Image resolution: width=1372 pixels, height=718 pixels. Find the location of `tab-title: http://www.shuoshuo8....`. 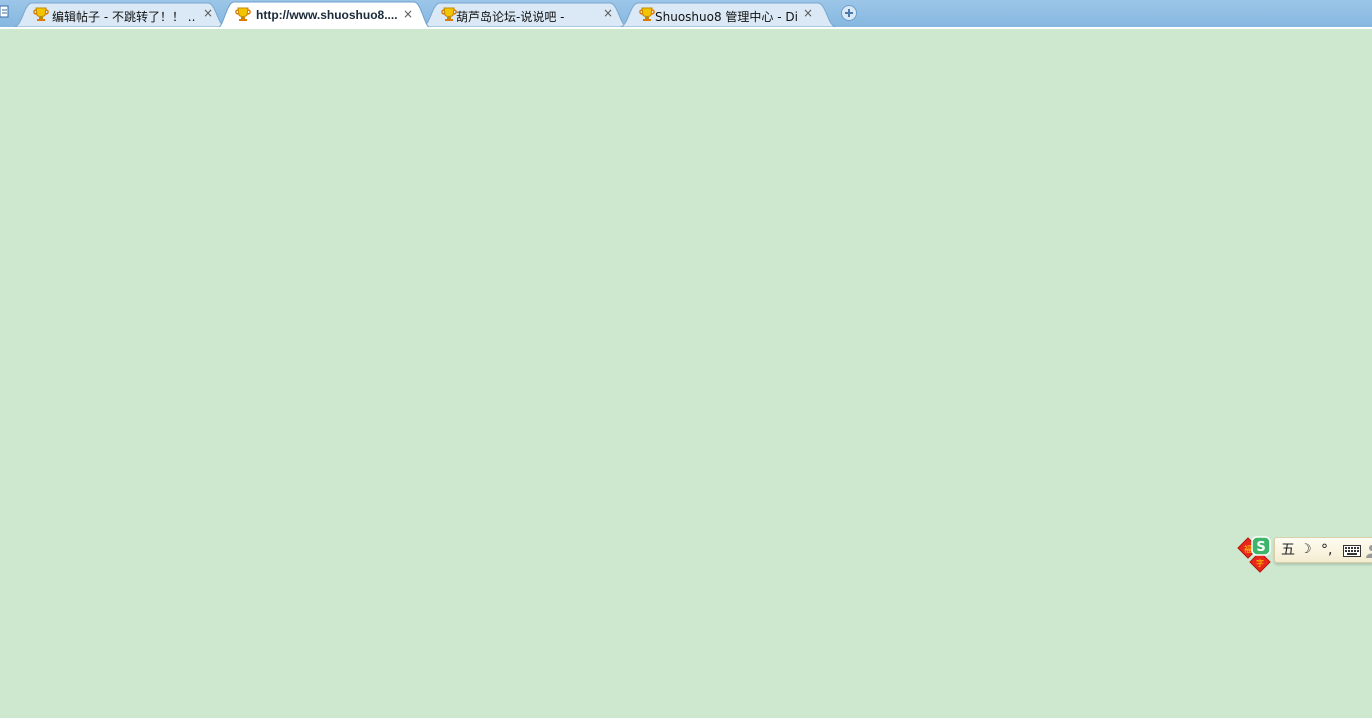

tab-title: http://www.shuoshuo8.... is located at coordinates (327, 15).